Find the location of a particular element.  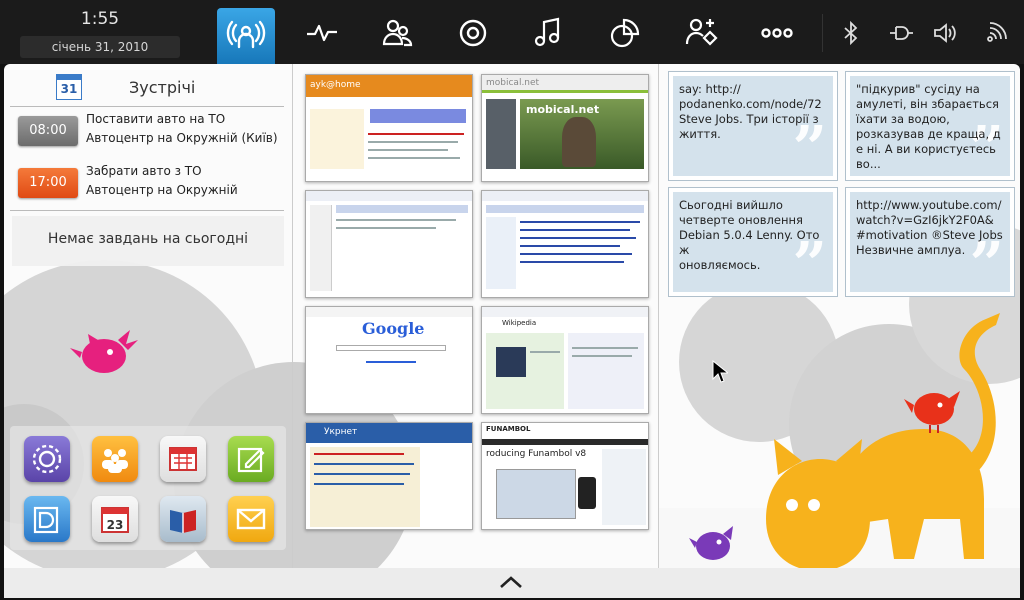

music-icon is located at coordinates (549, 33).